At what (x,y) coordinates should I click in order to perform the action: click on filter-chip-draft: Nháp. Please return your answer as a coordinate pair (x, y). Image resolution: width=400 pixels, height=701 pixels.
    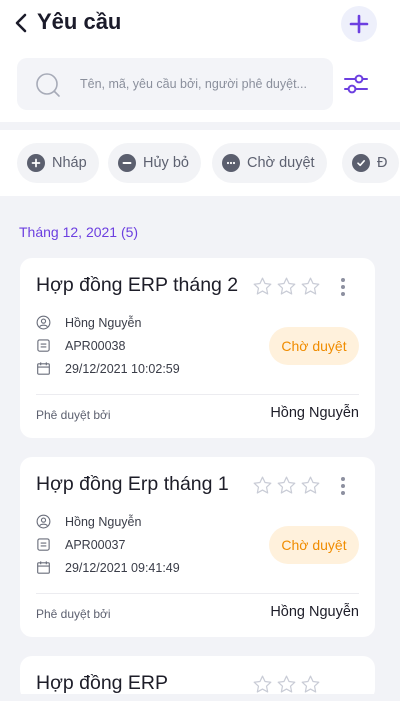
    Looking at the image, I should click on (58, 163).